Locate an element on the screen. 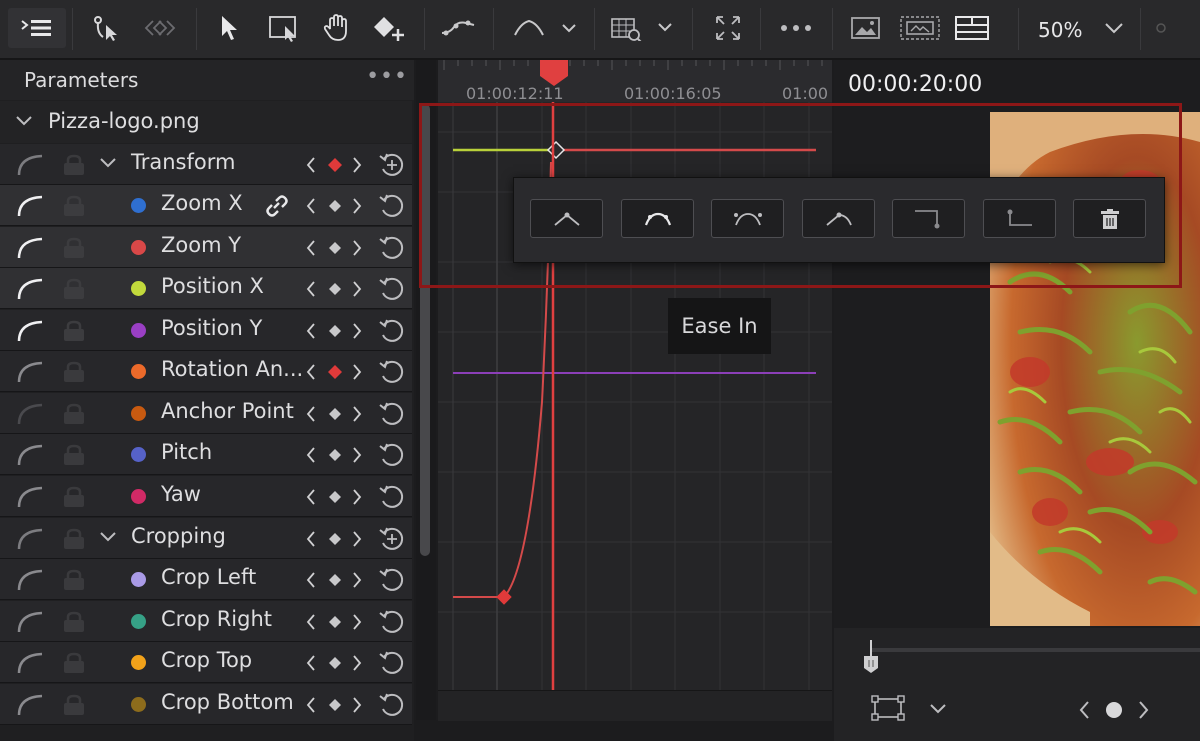 This screenshot has width=1200, height=741. scrollbar-thumb is located at coordinates (425, 330).